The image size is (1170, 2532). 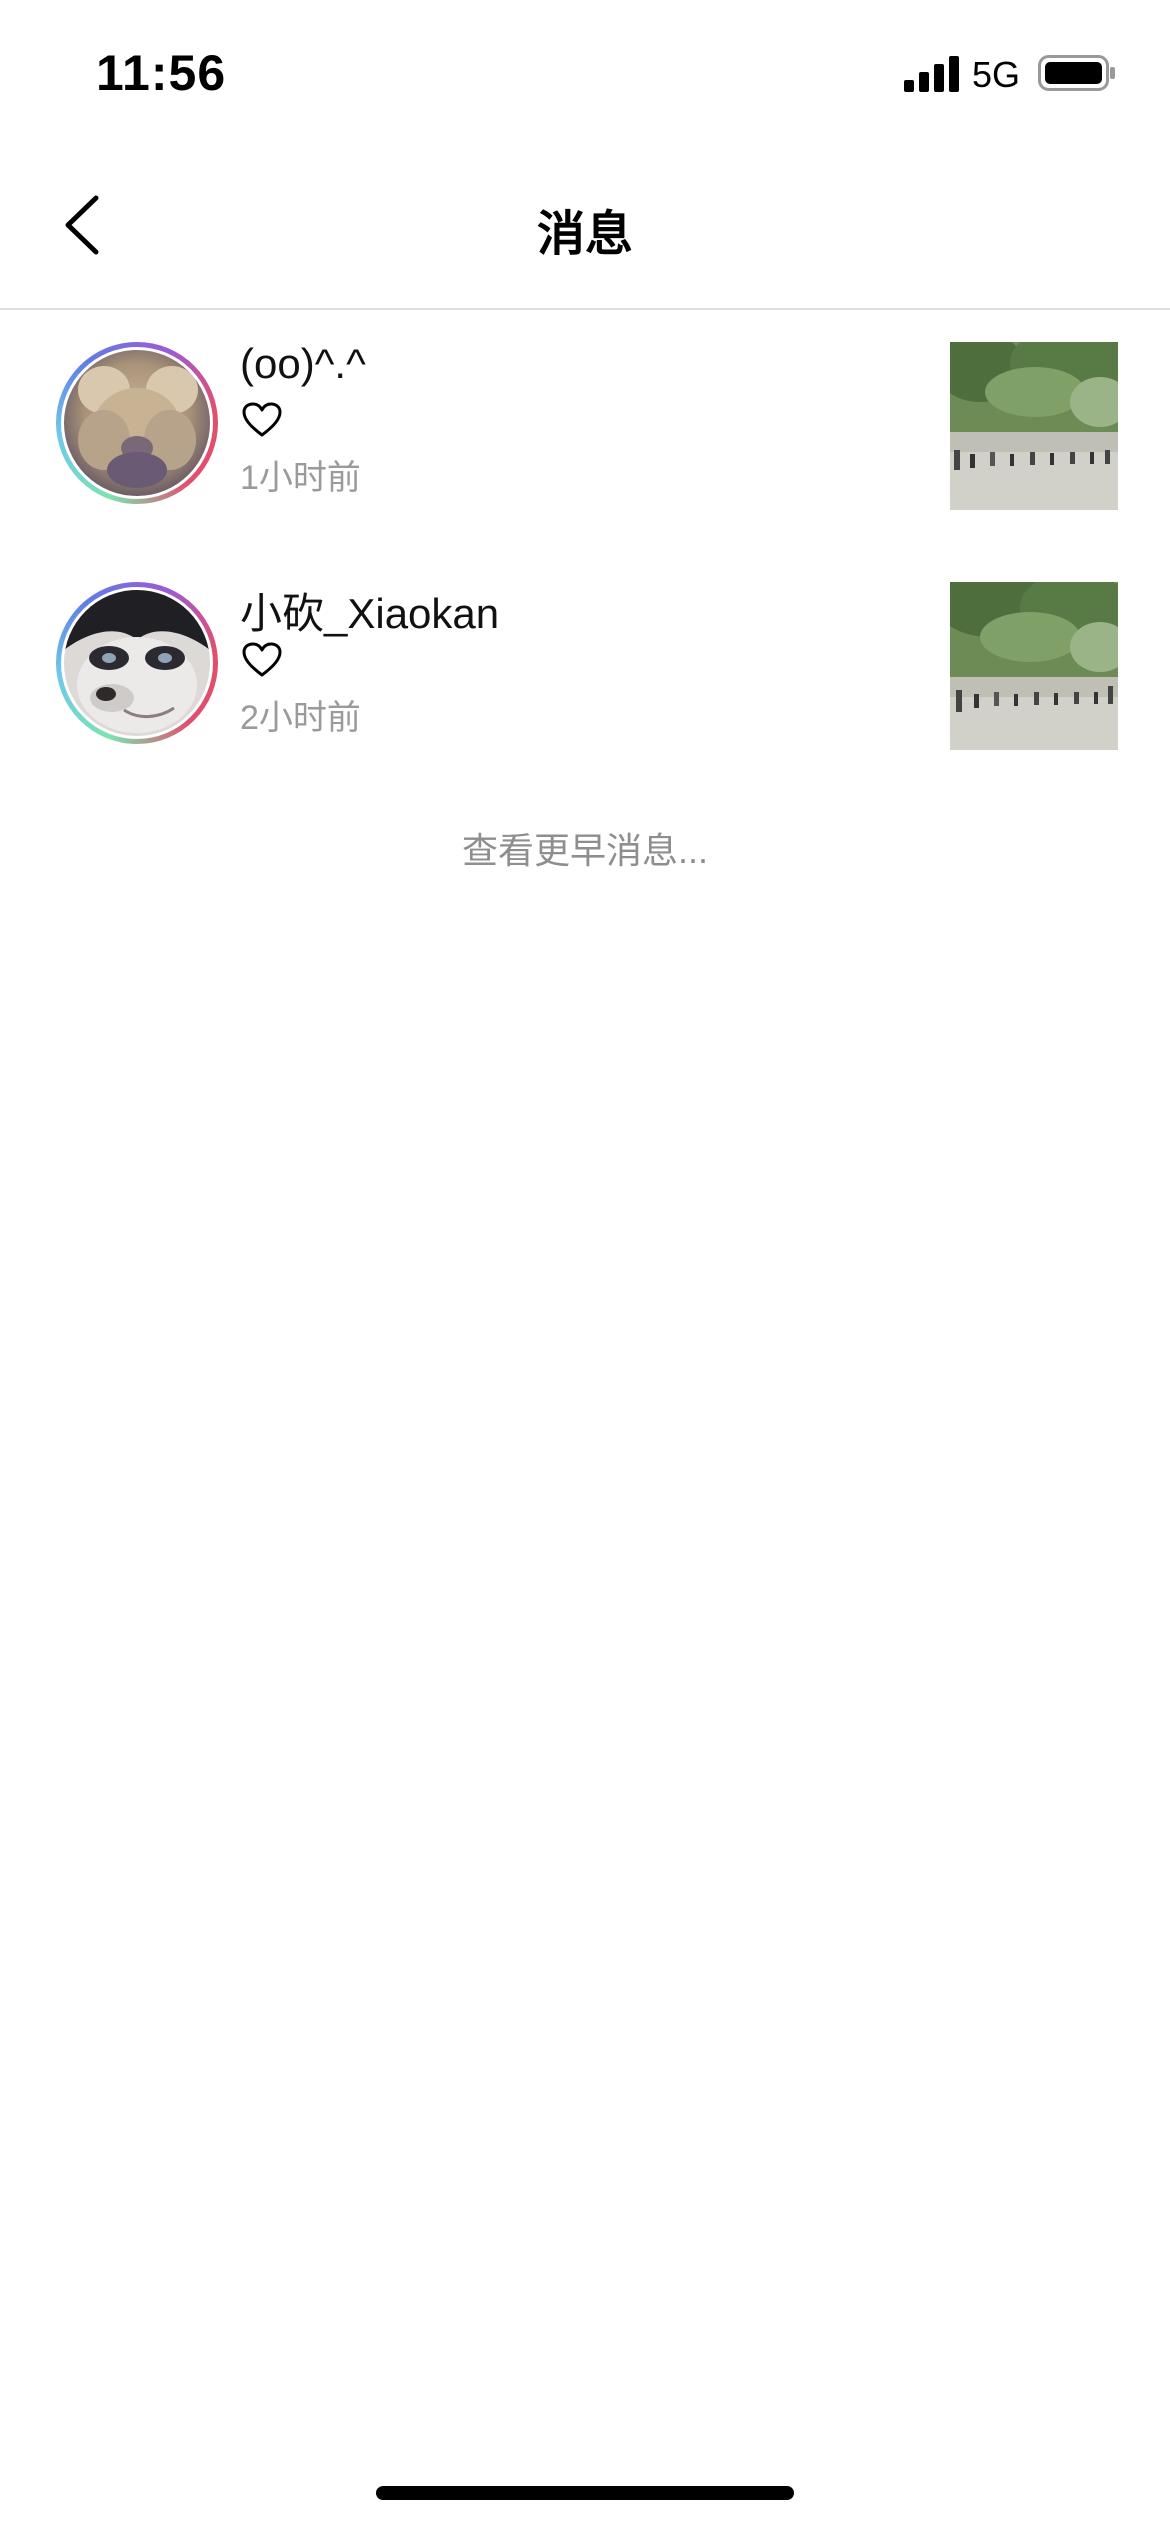 What do you see at coordinates (303, 364) in the screenshot?
I see `username: (oo)^.^` at bounding box center [303, 364].